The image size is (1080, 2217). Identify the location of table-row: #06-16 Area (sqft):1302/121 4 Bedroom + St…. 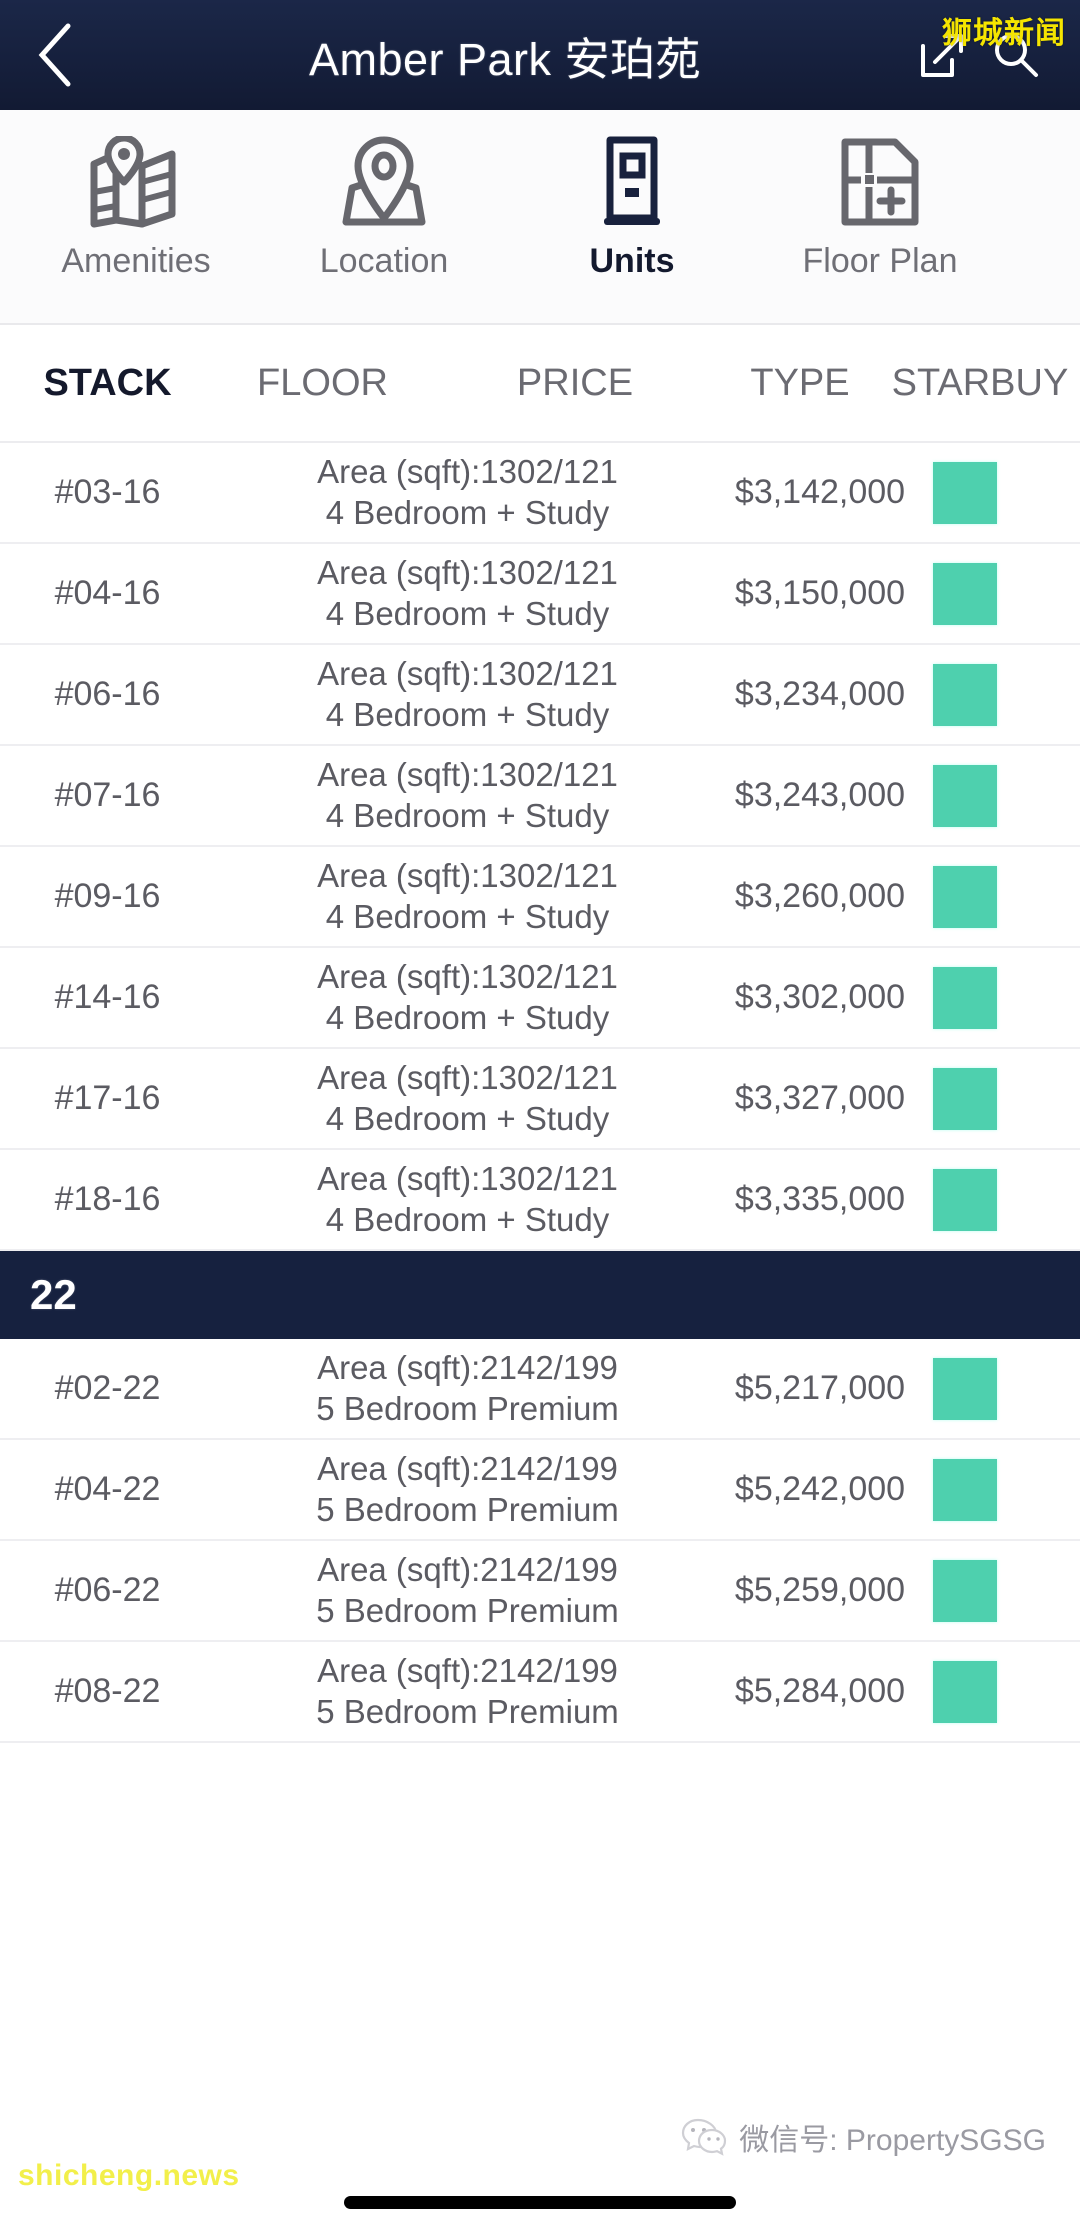
(540, 695).